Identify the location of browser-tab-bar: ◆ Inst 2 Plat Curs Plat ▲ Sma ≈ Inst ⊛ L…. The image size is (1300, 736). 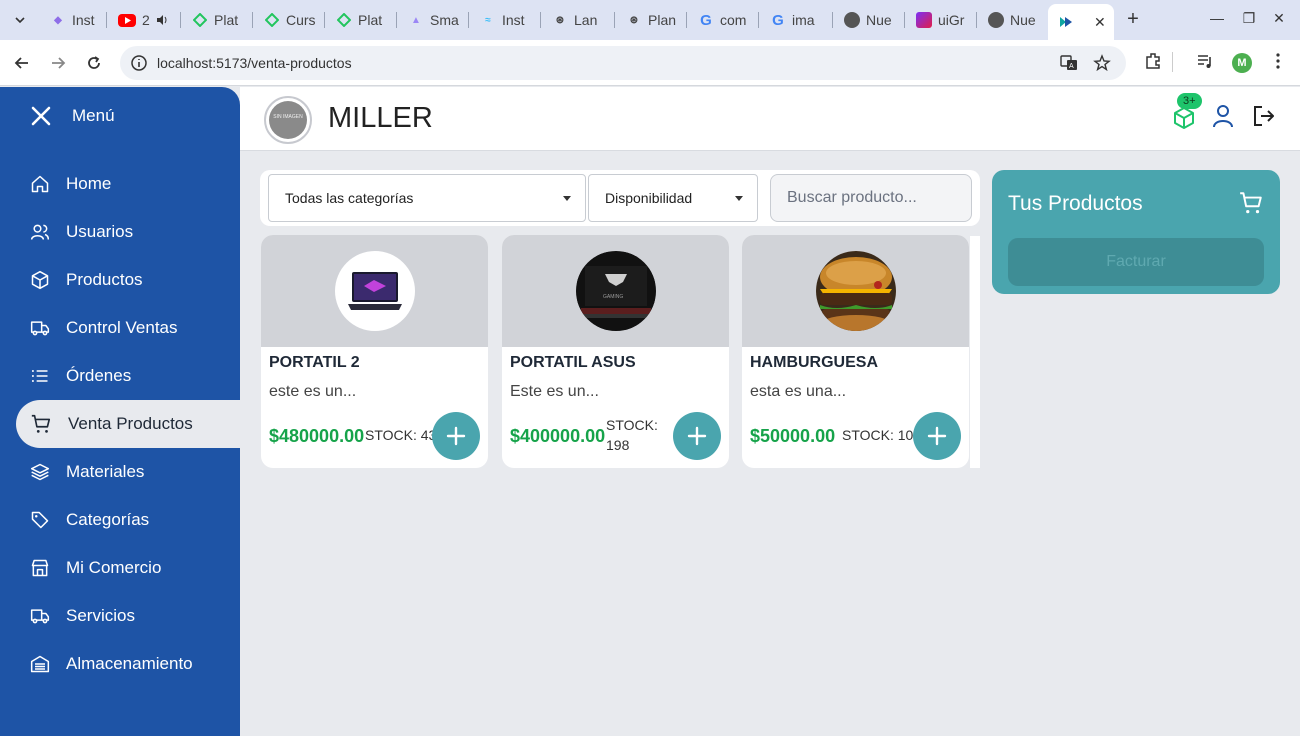
(650, 20).